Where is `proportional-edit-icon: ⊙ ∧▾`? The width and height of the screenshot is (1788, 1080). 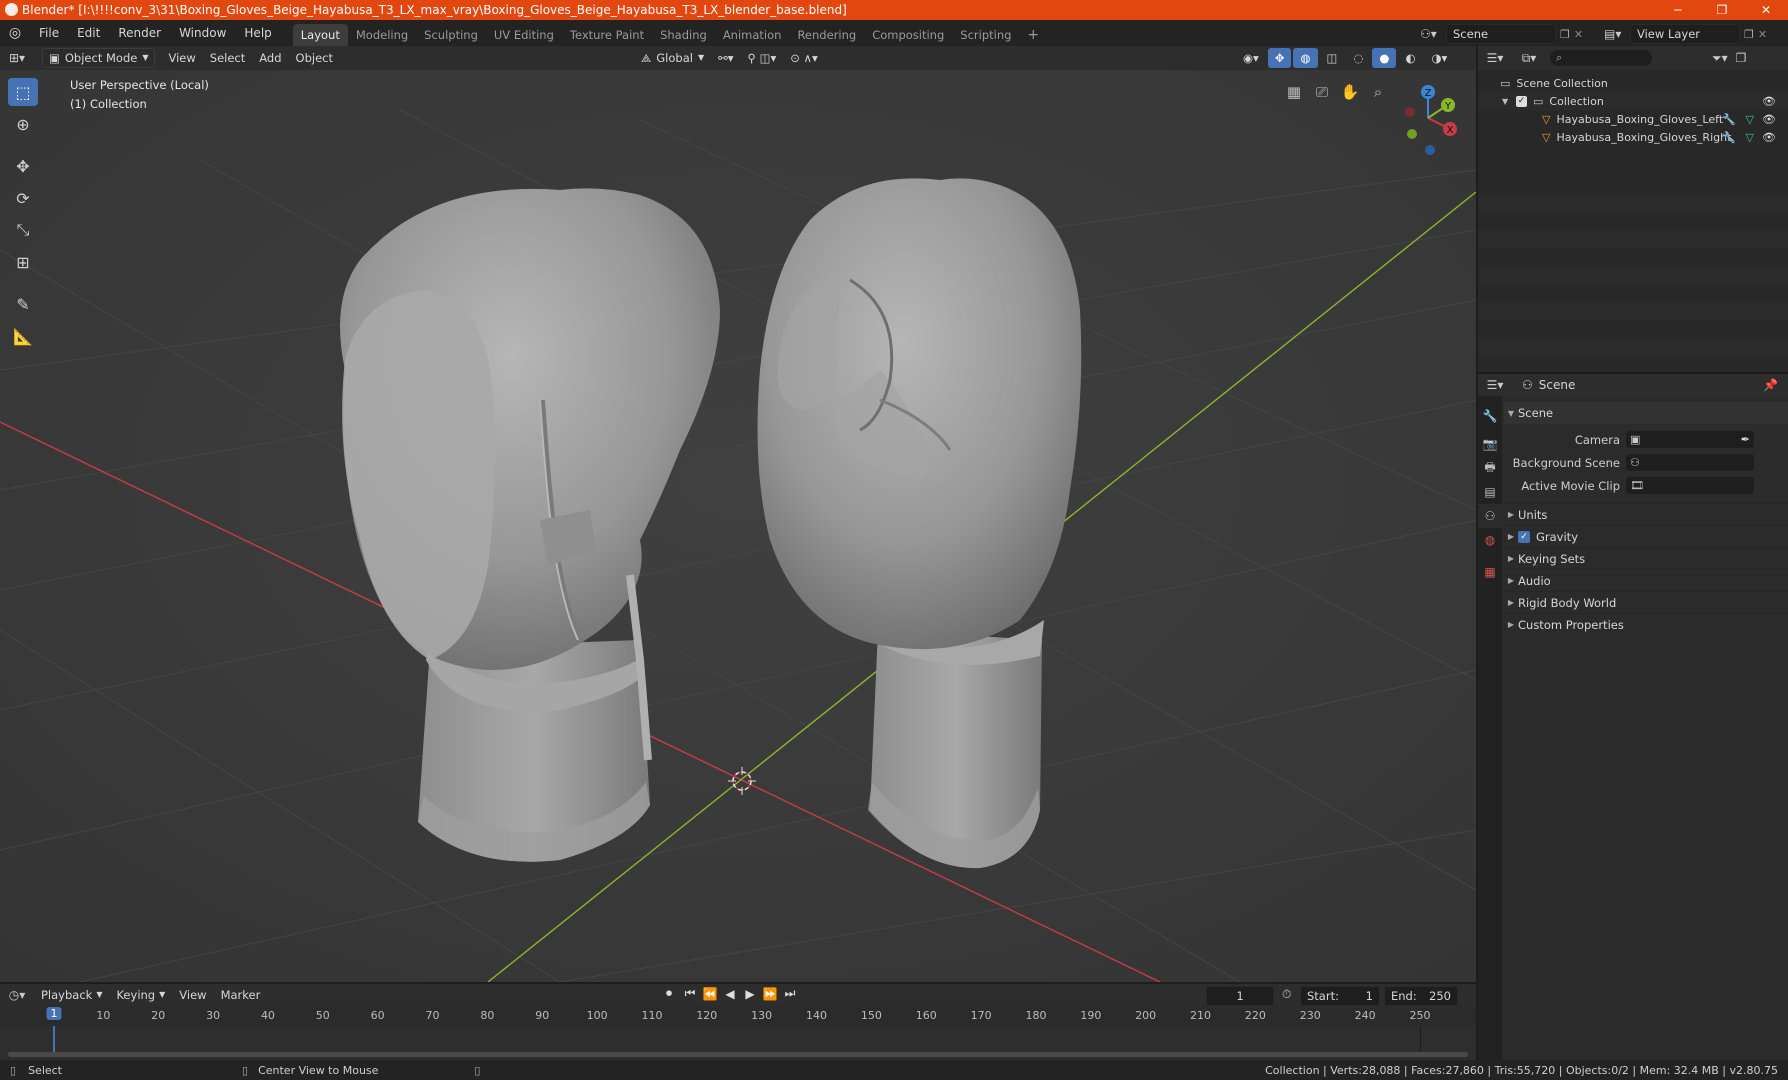 proportional-edit-icon: ⊙ ∧▾ is located at coordinates (803, 58).